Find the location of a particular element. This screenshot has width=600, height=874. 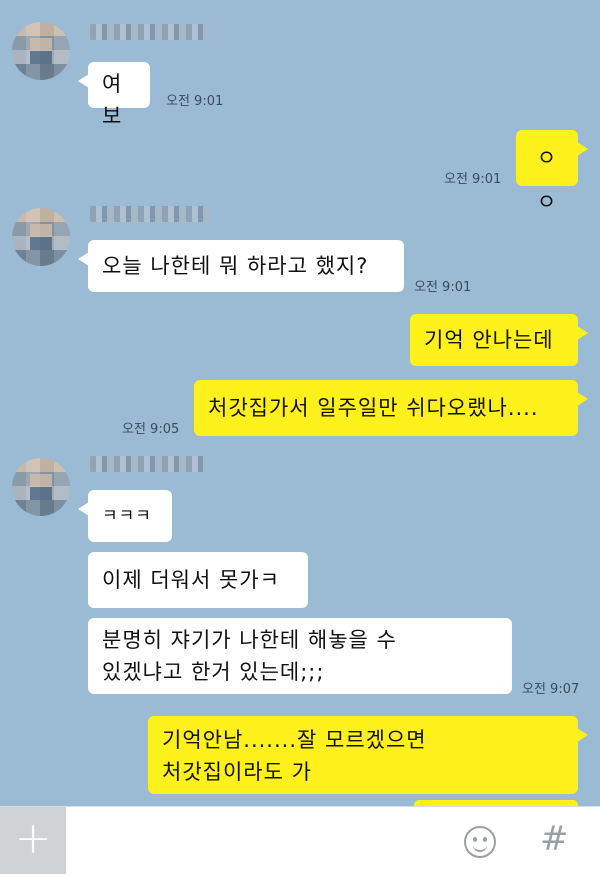

input-bar: + # is located at coordinates (300, 840).